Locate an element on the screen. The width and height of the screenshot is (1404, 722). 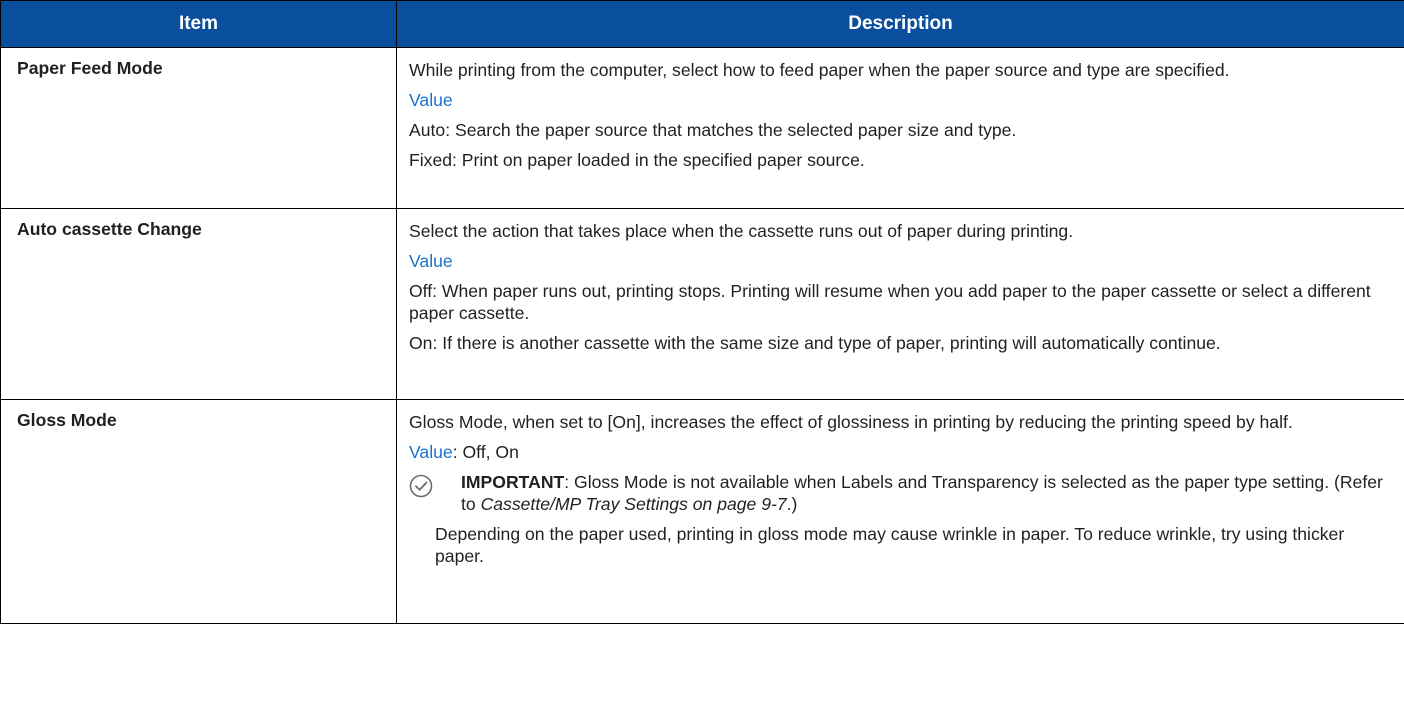
important-ref: Cassette/MP Tray Settings on page 9-7 is located at coordinates (633, 504).